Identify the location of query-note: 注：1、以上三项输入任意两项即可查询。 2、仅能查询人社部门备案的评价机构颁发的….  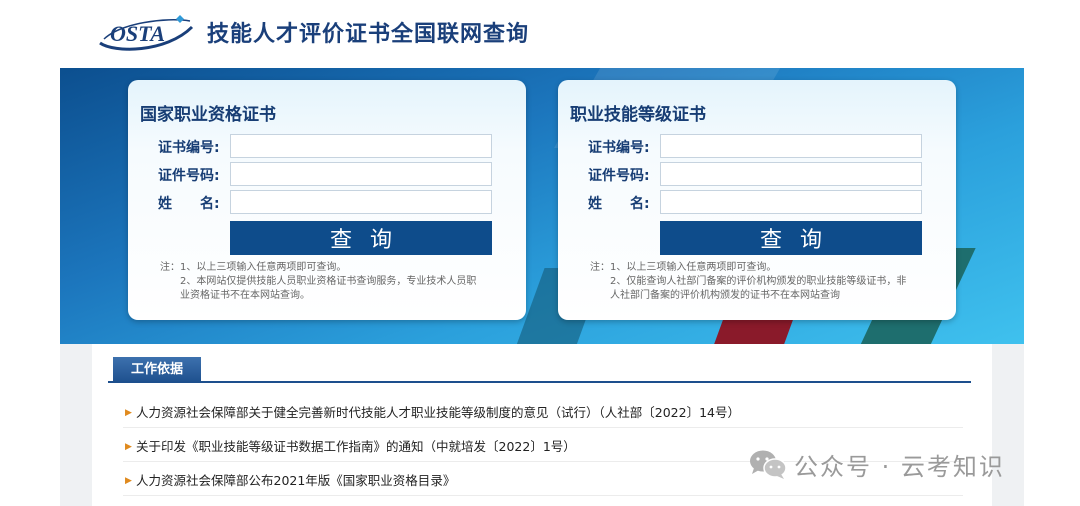
(765, 282).